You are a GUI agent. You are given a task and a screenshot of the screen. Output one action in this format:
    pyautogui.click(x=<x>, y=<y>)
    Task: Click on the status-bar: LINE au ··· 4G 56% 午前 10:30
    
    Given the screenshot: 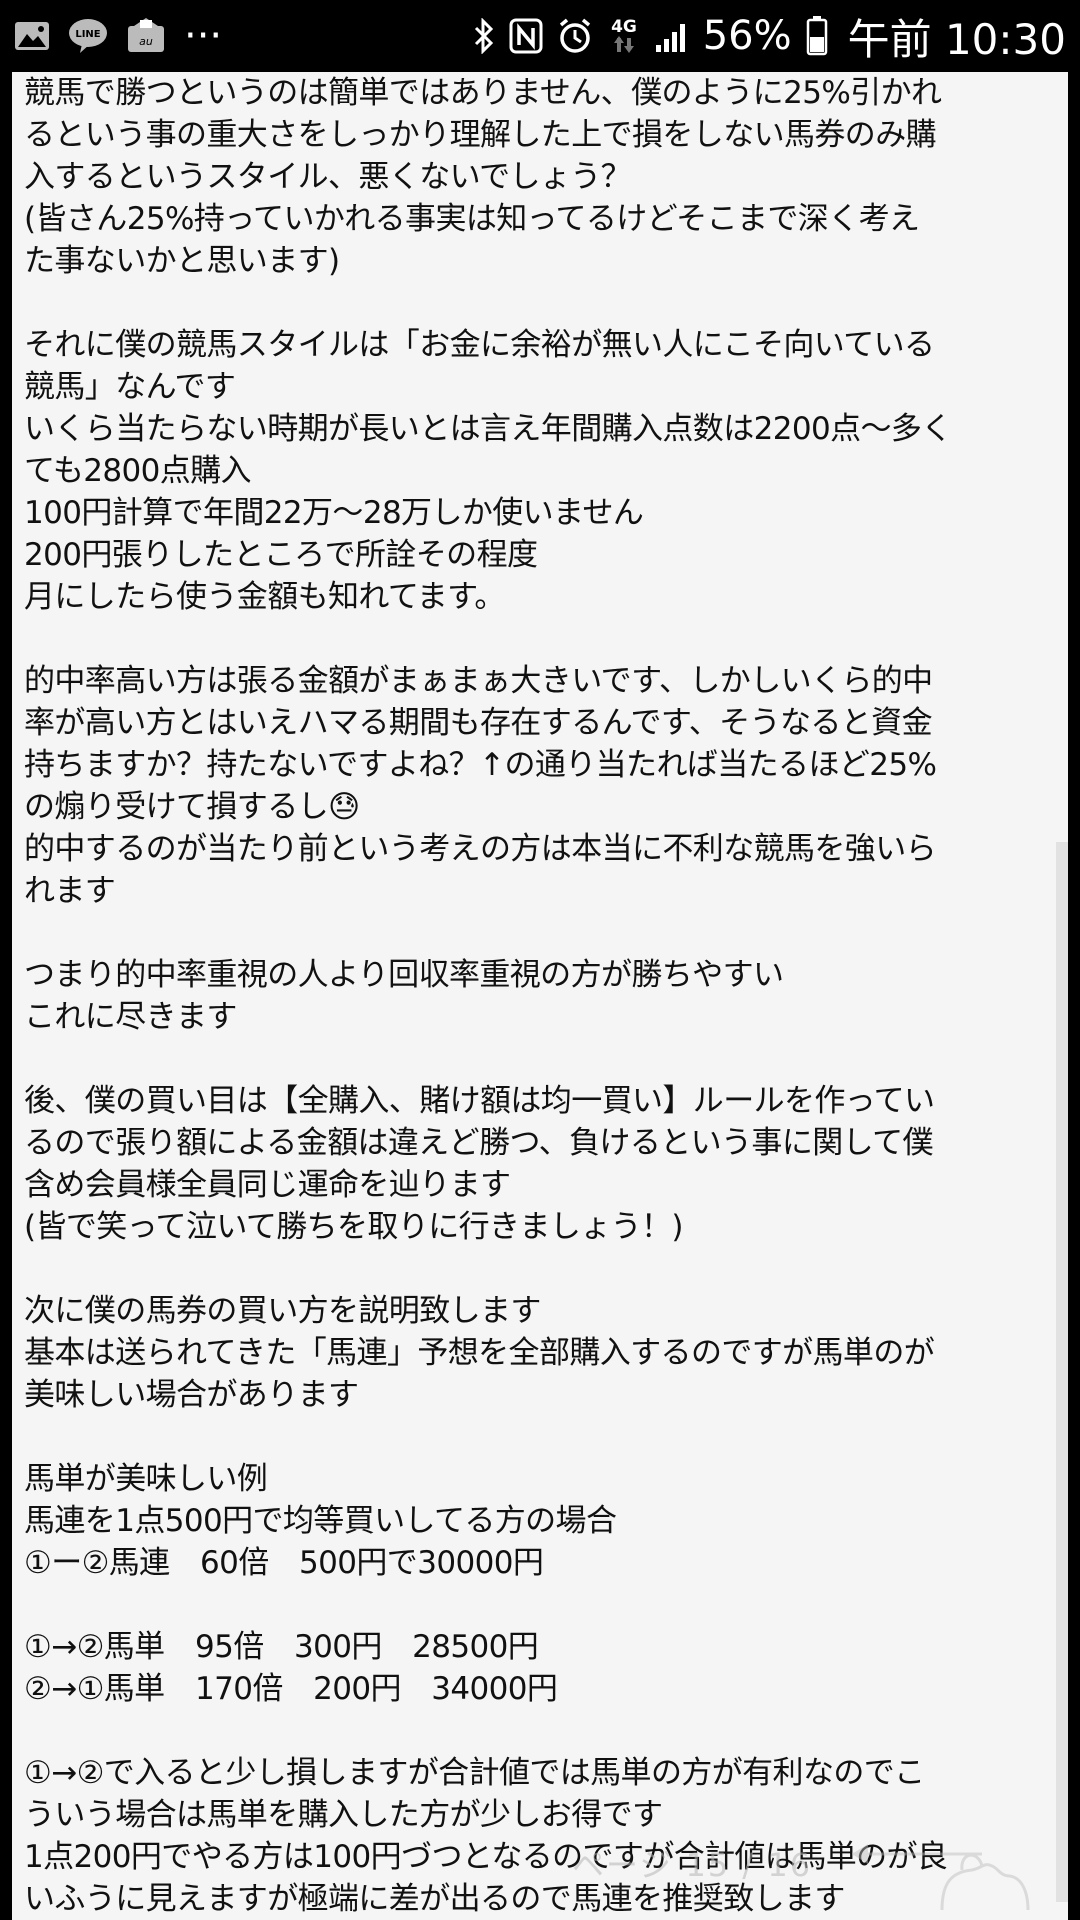 What is the action you would take?
    pyautogui.click(x=540, y=36)
    